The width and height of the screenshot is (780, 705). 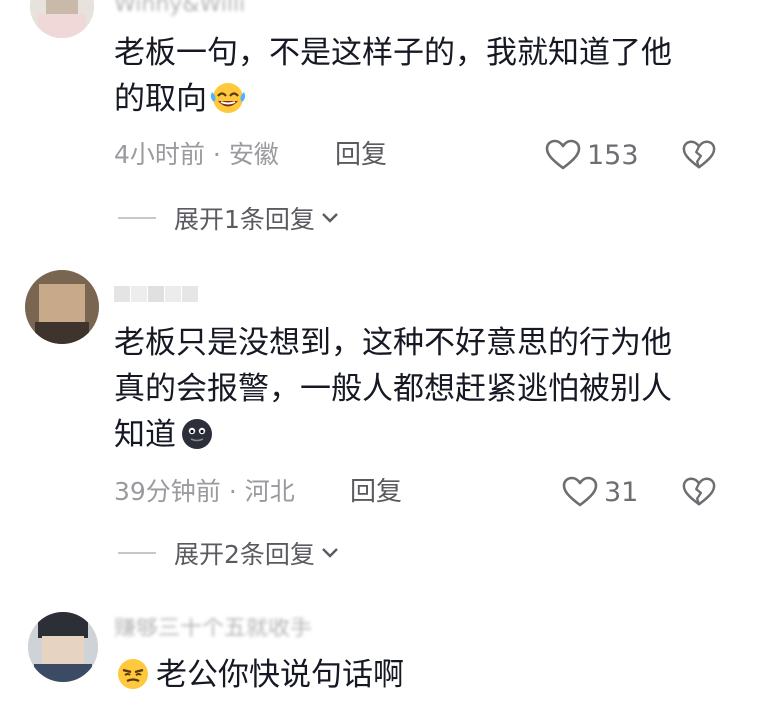 I want to click on username, so click(x=156, y=294).